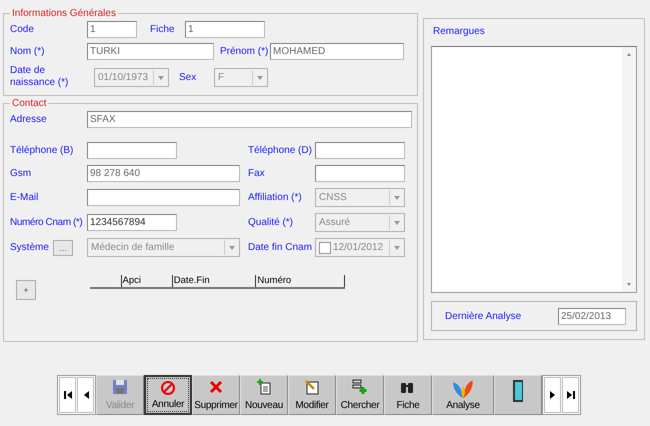  What do you see at coordinates (360, 247) in the screenshot?
I see `end-date-dropdown: 12/01/2012` at bounding box center [360, 247].